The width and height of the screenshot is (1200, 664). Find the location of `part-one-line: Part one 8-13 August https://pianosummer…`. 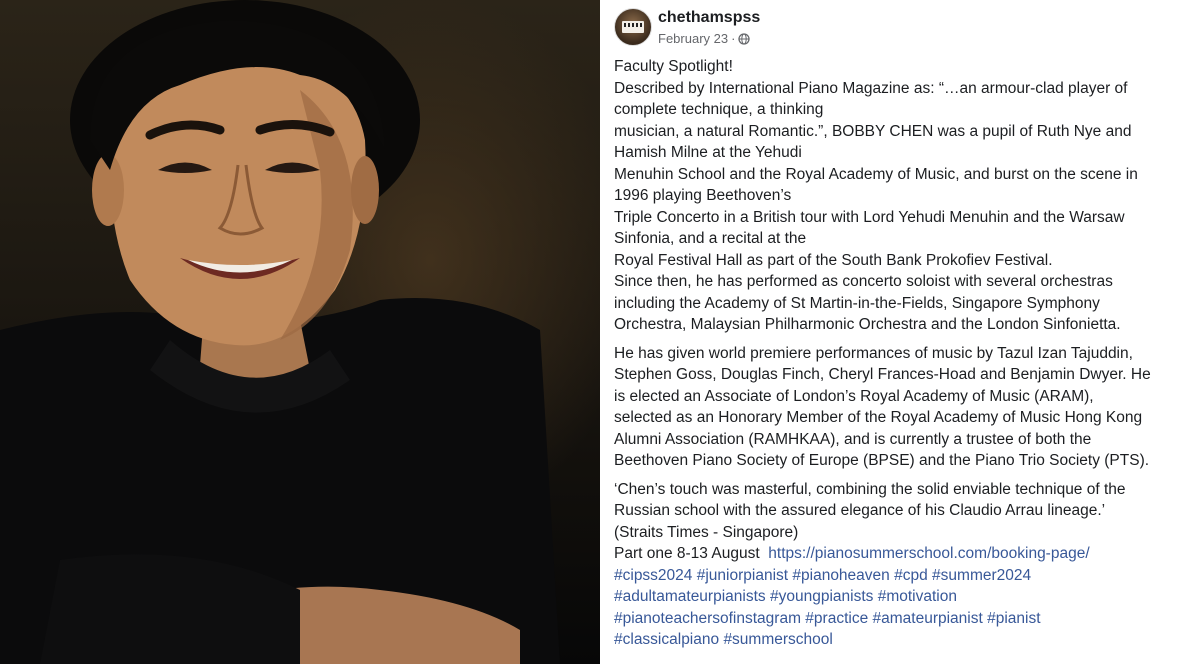

part-one-line: Part one 8-13 August https://pianosummer… is located at coordinates (900, 554).